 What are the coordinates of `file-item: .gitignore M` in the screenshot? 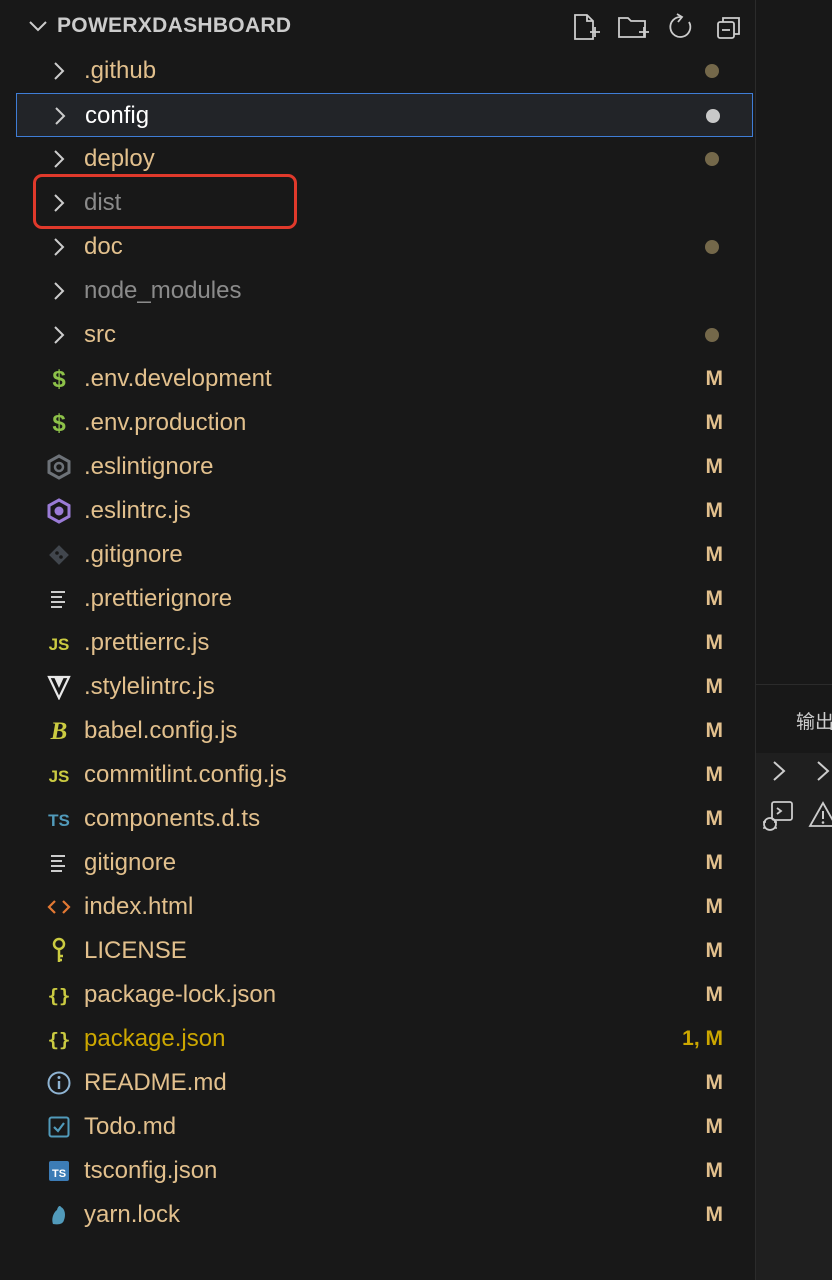 It's located at (384, 555).